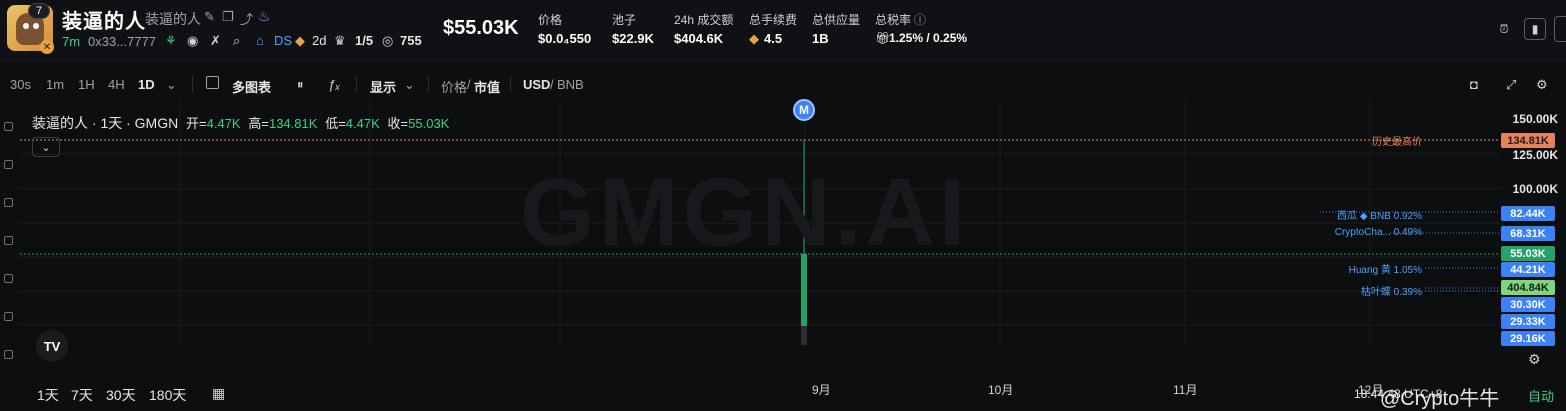 The width and height of the screenshot is (1566, 411). What do you see at coordinates (1535, 155) in the screenshot?
I see `y-tick: 125.00K` at bounding box center [1535, 155].